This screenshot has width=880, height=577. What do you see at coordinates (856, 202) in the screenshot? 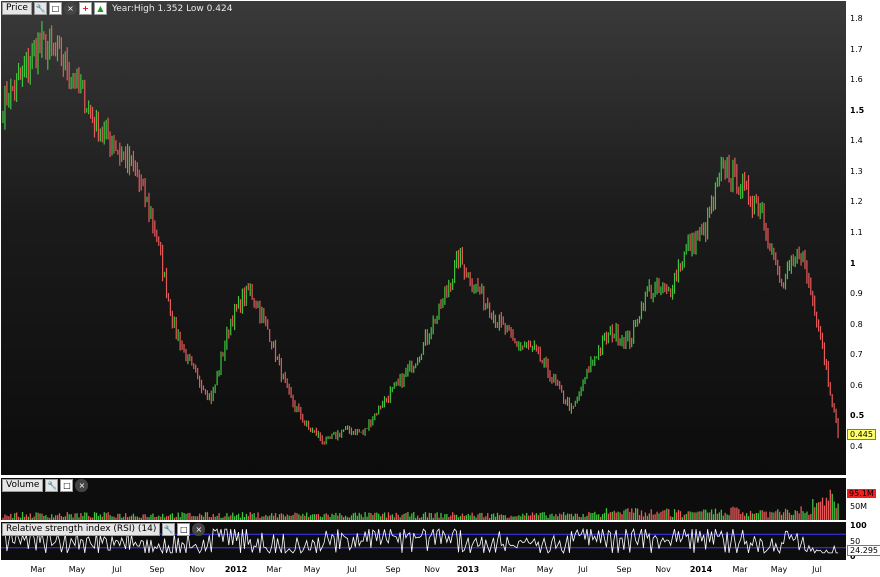
I see `price-axis-tick: 1.2` at bounding box center [856, 202].